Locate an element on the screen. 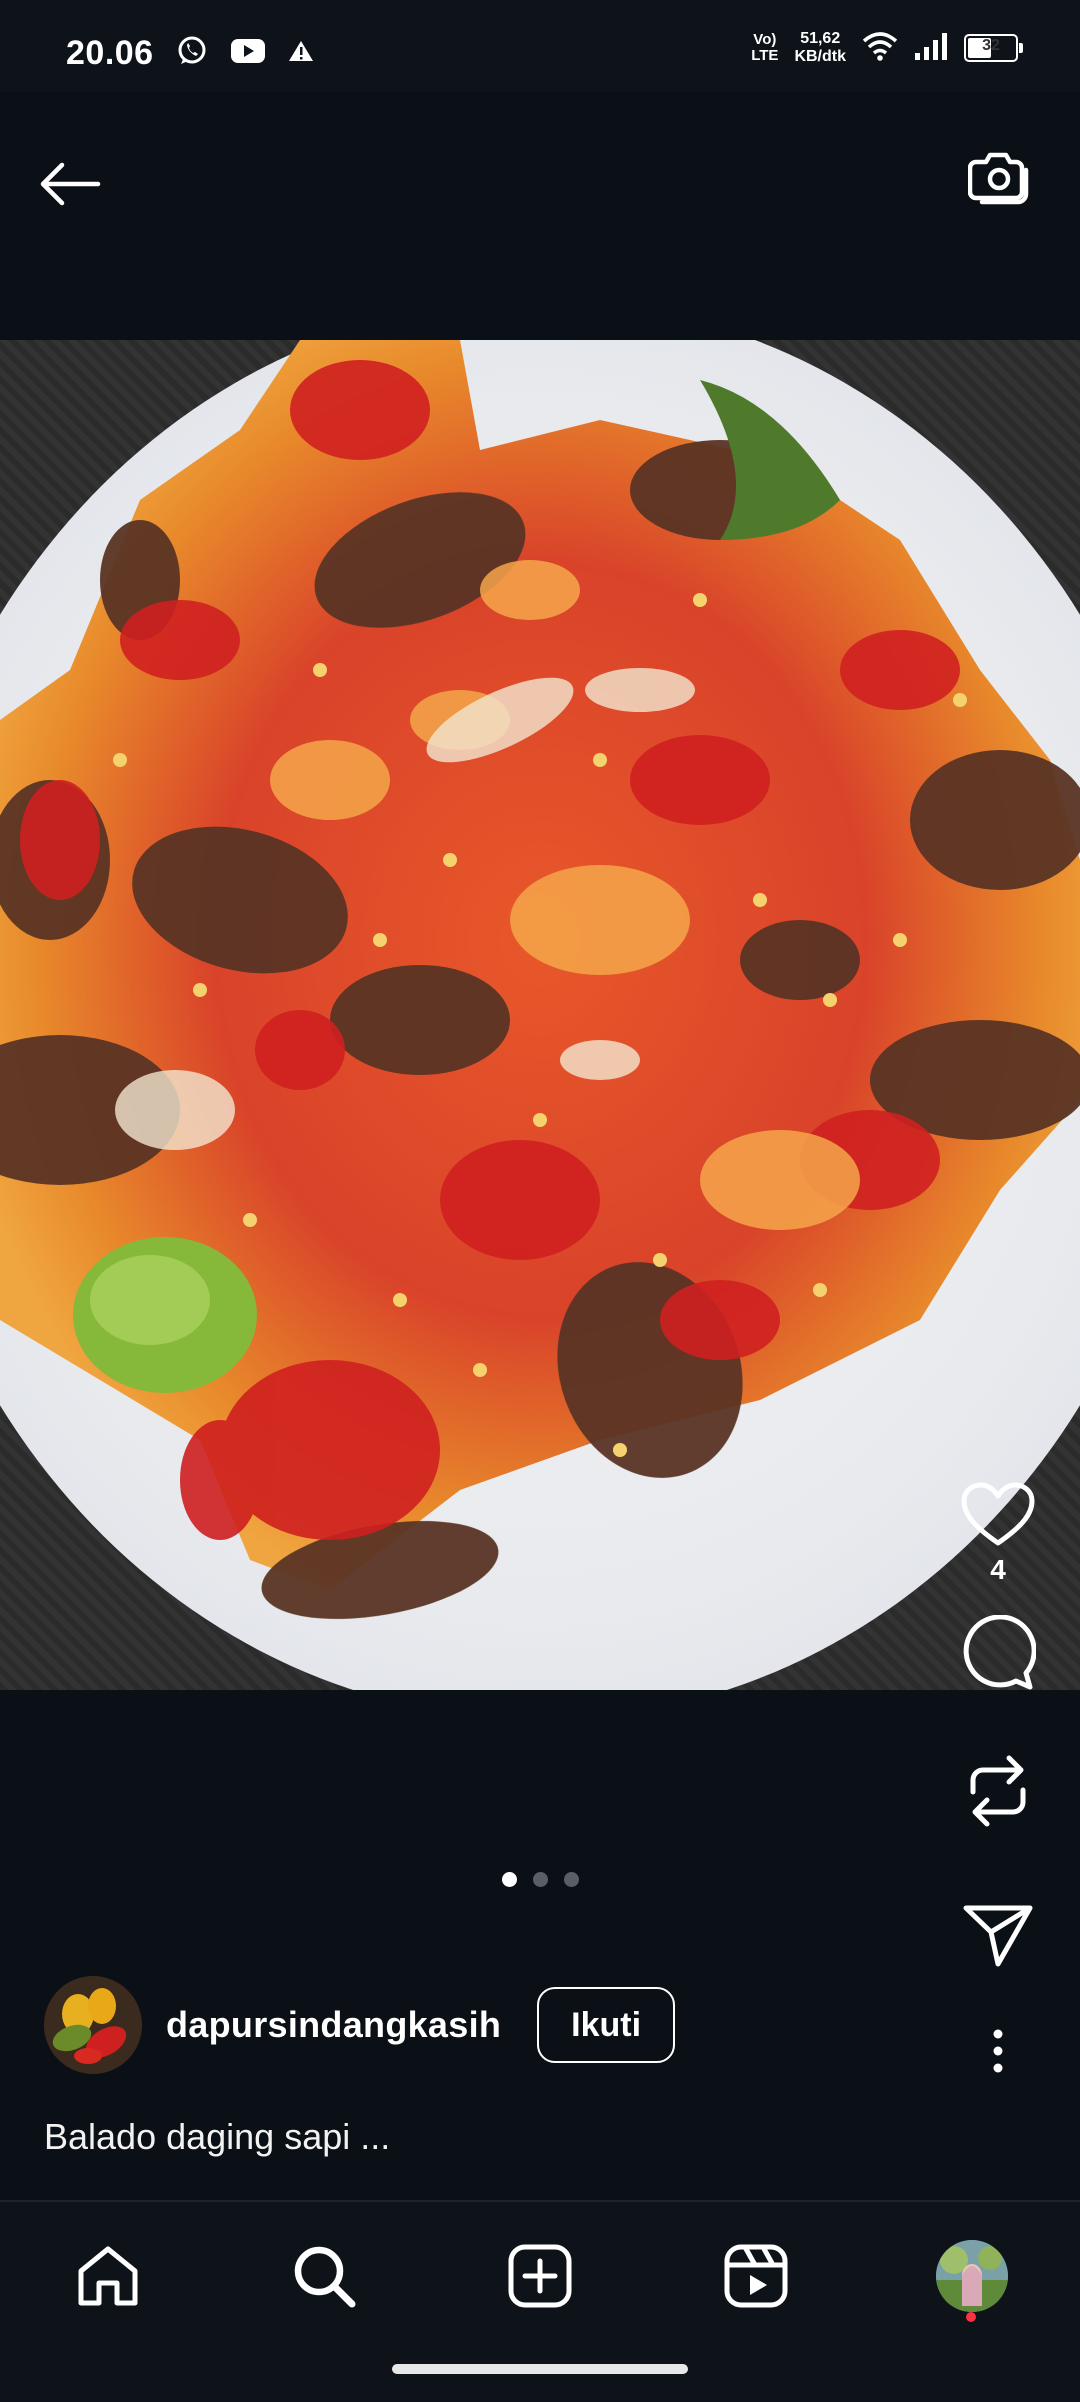  send-icon is located at coordinates (998, 1936).